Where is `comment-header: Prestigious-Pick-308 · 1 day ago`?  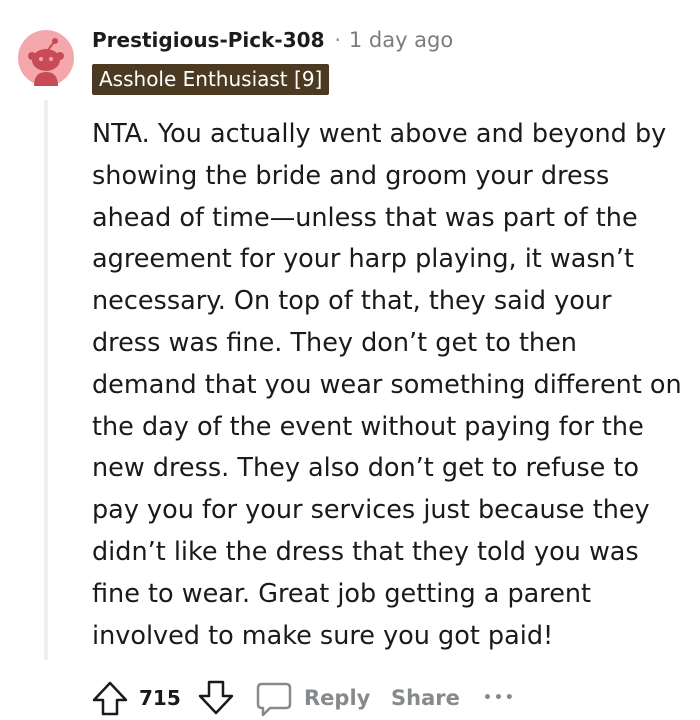
comment-header: Prestigious-Pick-308 · 1 day ago is located at coordinates (272, 40).